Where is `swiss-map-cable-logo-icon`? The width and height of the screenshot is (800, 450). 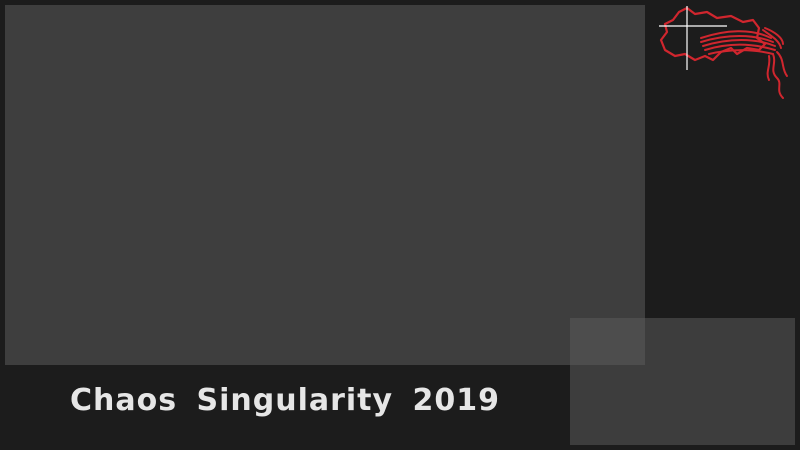 swiss-map-cable-logo-icon is located at coordinates (723, 52).